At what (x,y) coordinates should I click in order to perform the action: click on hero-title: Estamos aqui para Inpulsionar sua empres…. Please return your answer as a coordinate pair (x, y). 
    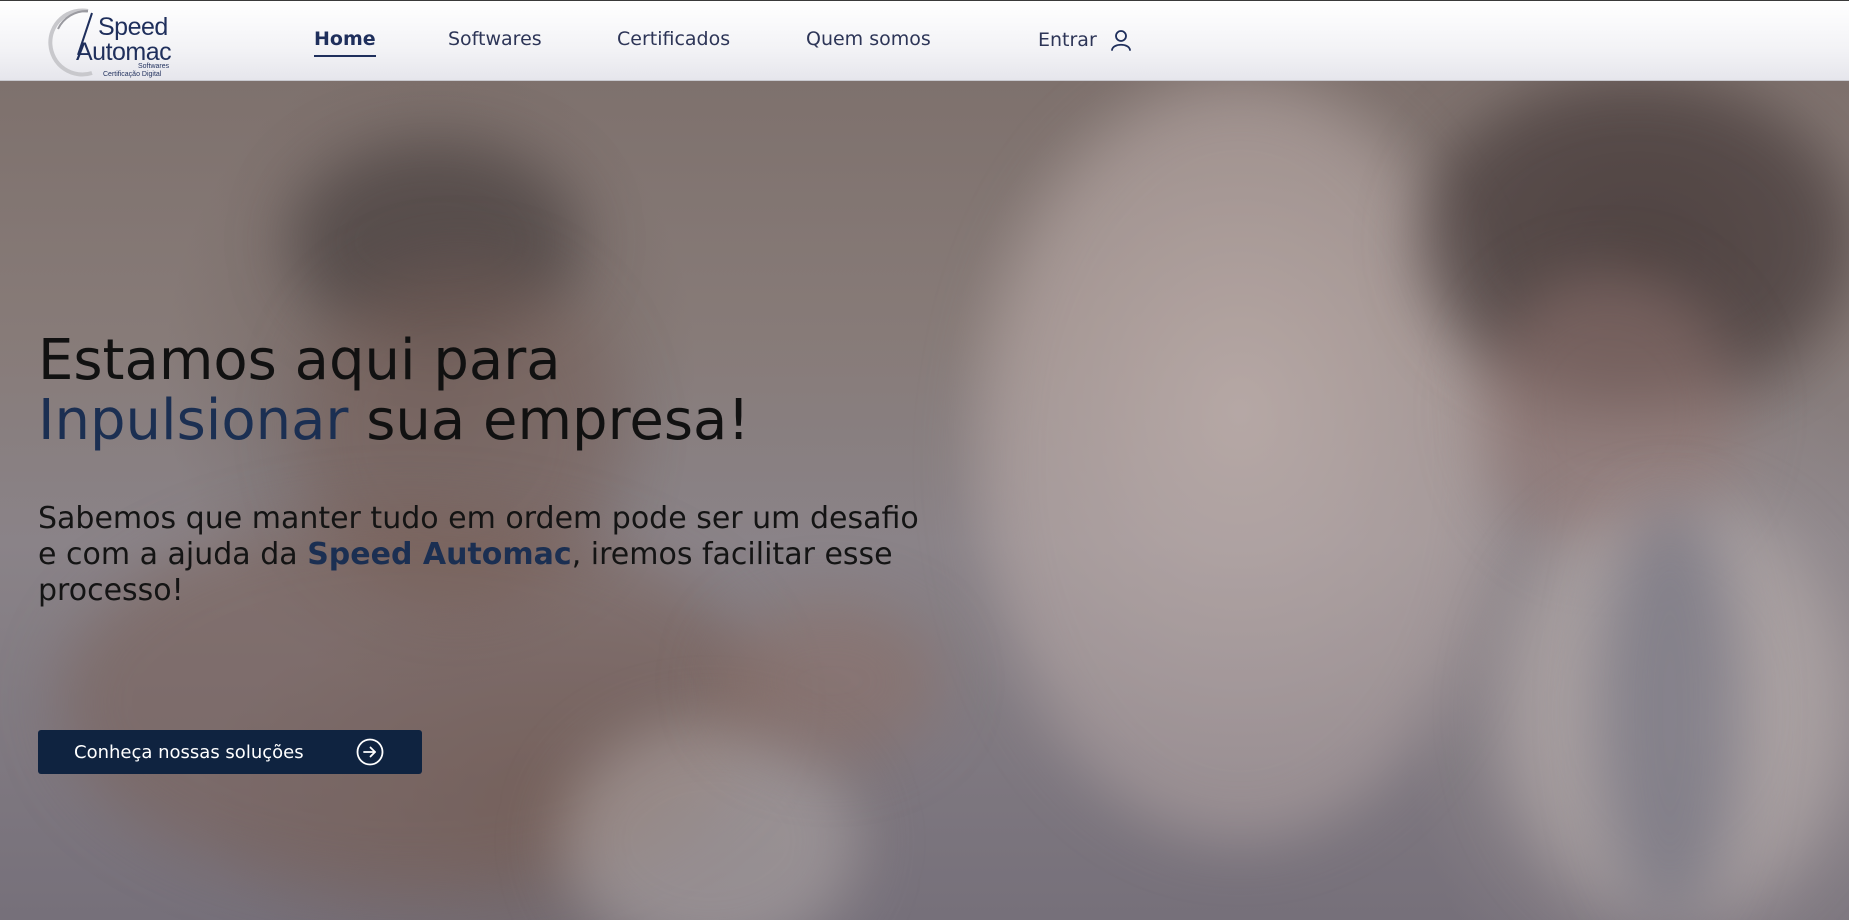
    Looking at the image, I should click on (394, 391).